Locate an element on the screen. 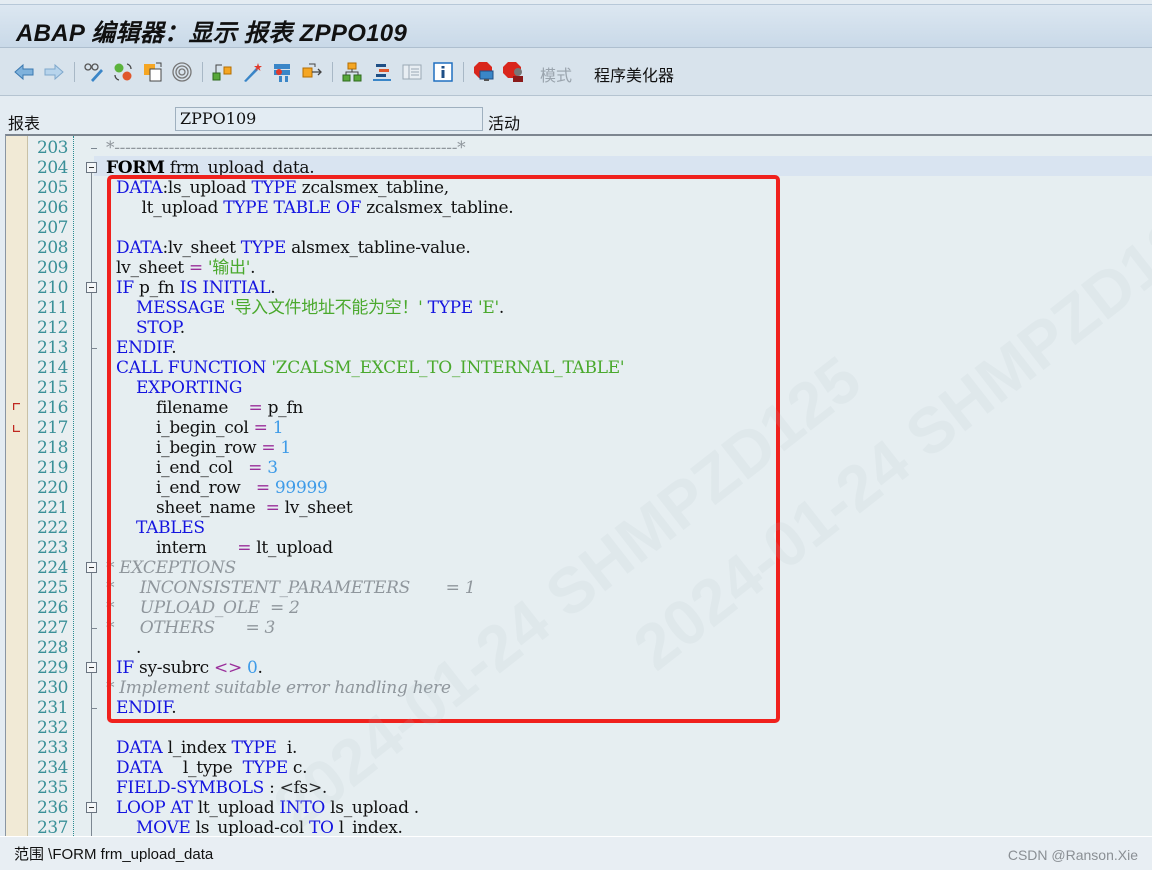 The width and height of the screenshot is (1152, 870). test-button is located at coordinates (282, 72).